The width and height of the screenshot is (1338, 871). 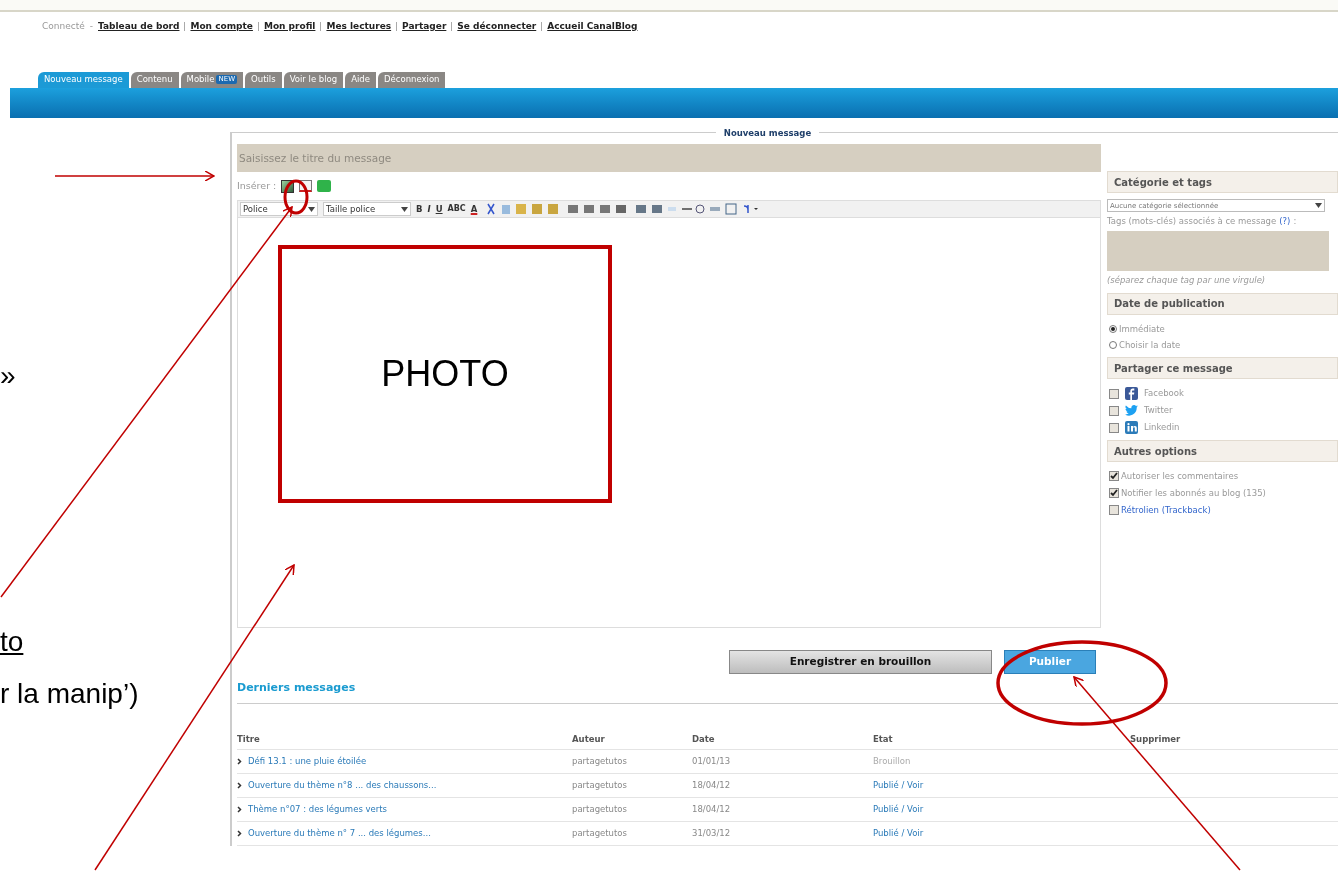 I want to click on bird-icon, so click(x=1131, y=411).